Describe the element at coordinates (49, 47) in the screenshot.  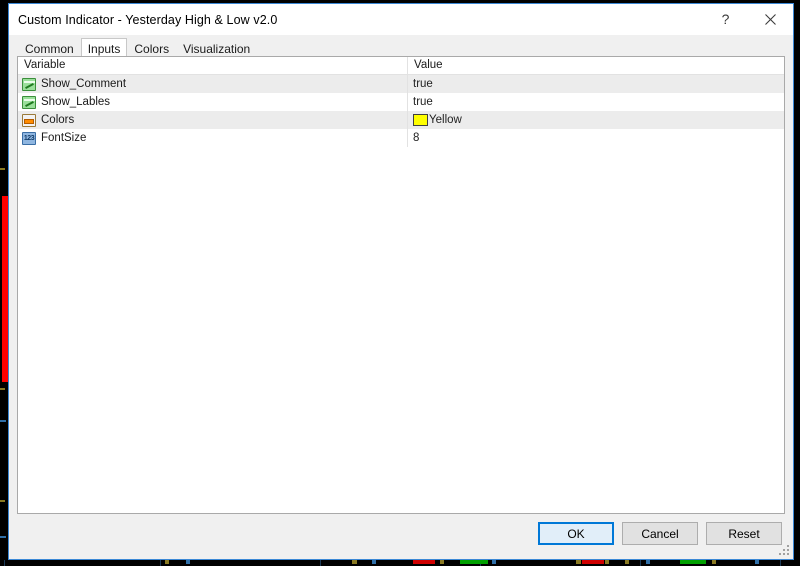
I see `tab-common: Common` at that location.